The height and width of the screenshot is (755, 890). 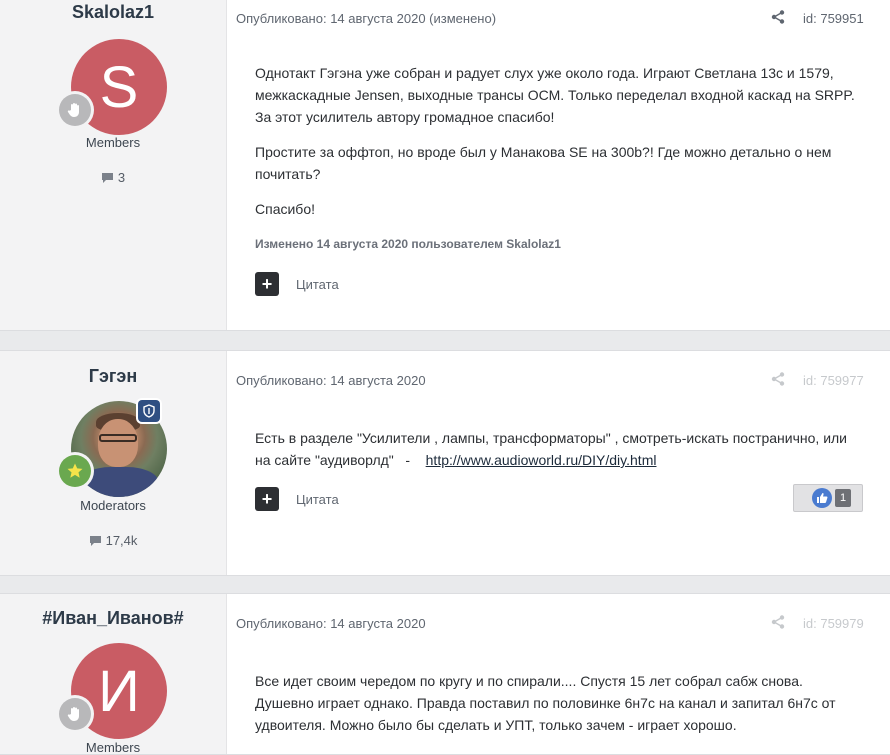 What do you see at coordinates (822, 498) in the screenshot?
I see `thumbs-up-icon` at bounding box center [822, 498].